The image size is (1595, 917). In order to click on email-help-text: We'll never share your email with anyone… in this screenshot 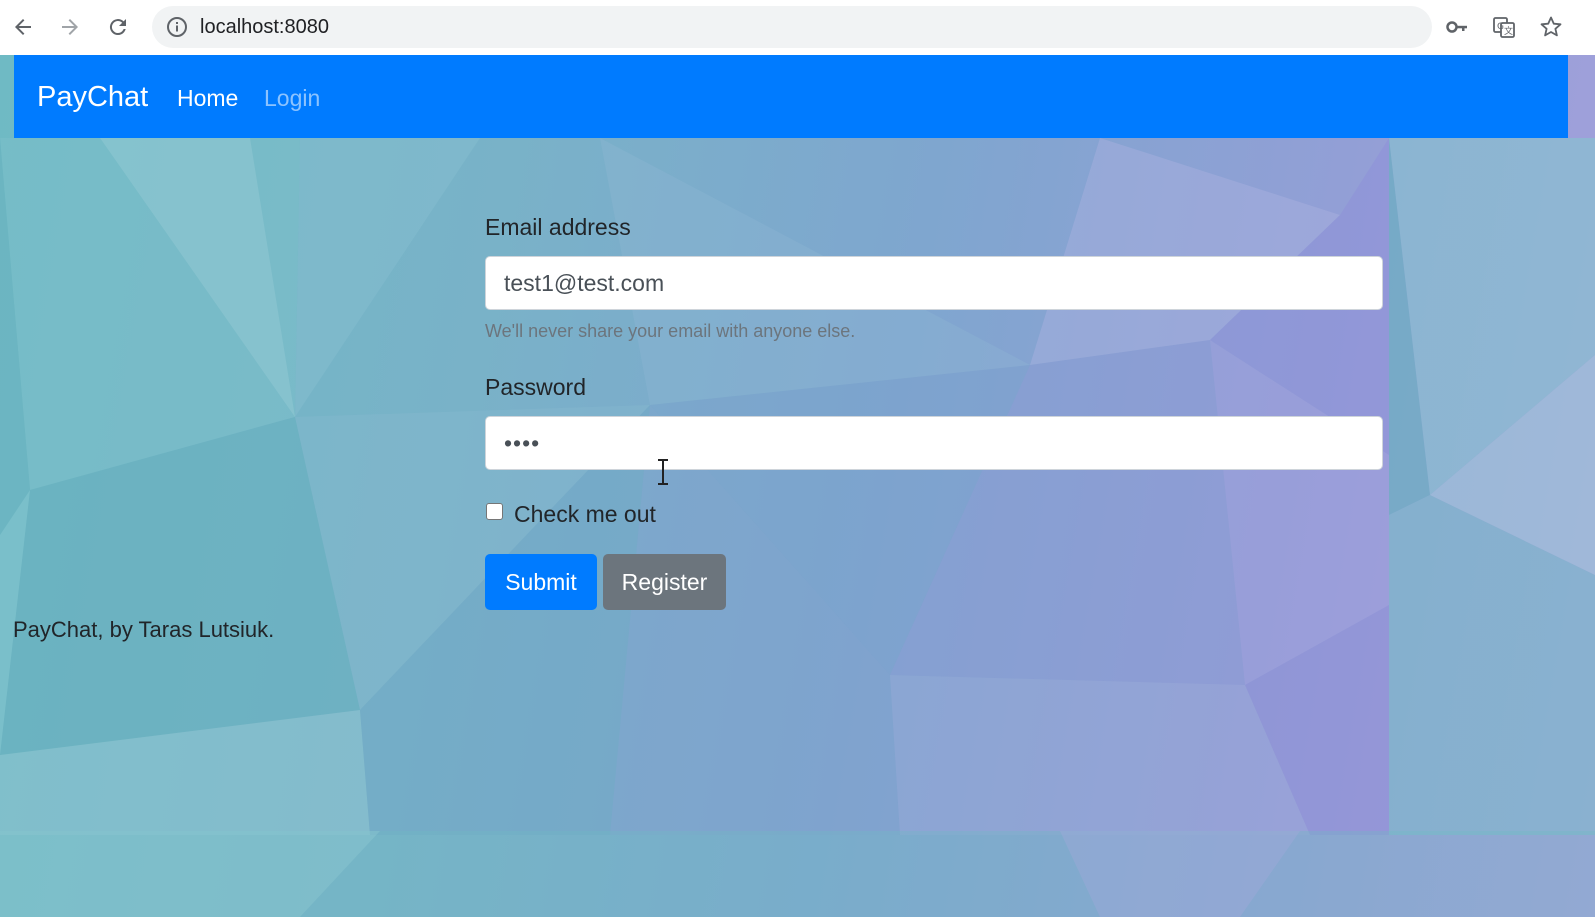, I will do `click(670, 331)`.